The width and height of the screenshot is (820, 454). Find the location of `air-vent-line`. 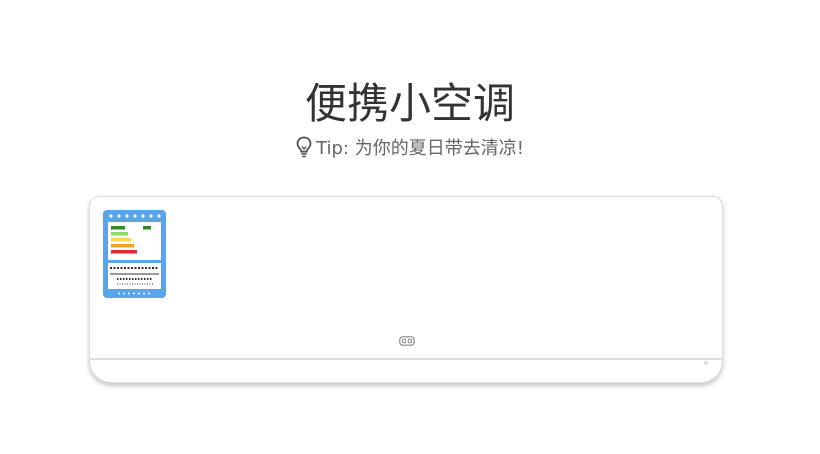

air-vent-line is located at coordinates (406, 359).